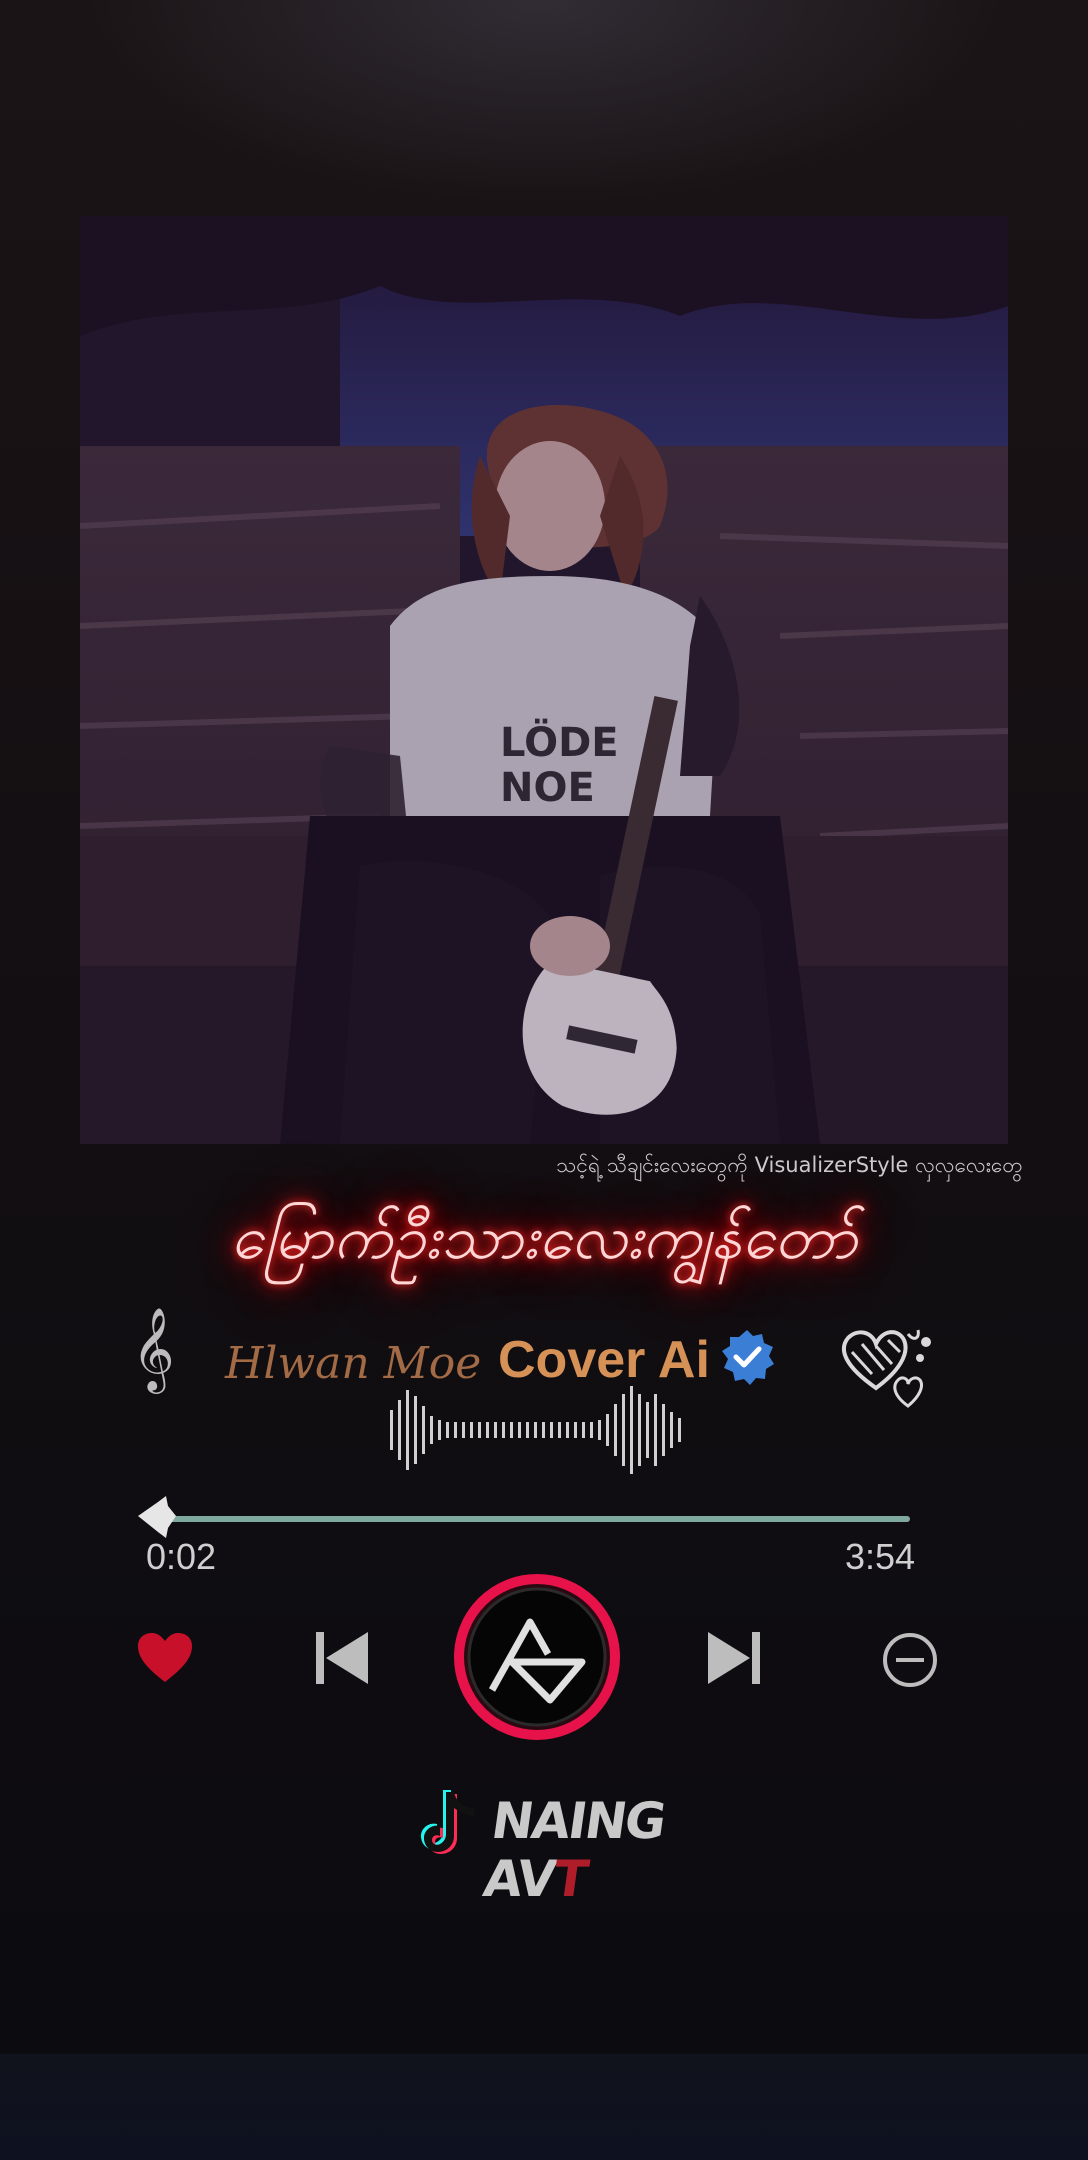  Describe the element at coordinates (153, 1348) in the screenshot. I see `treble-clef-icon: 𝄞` at that location.